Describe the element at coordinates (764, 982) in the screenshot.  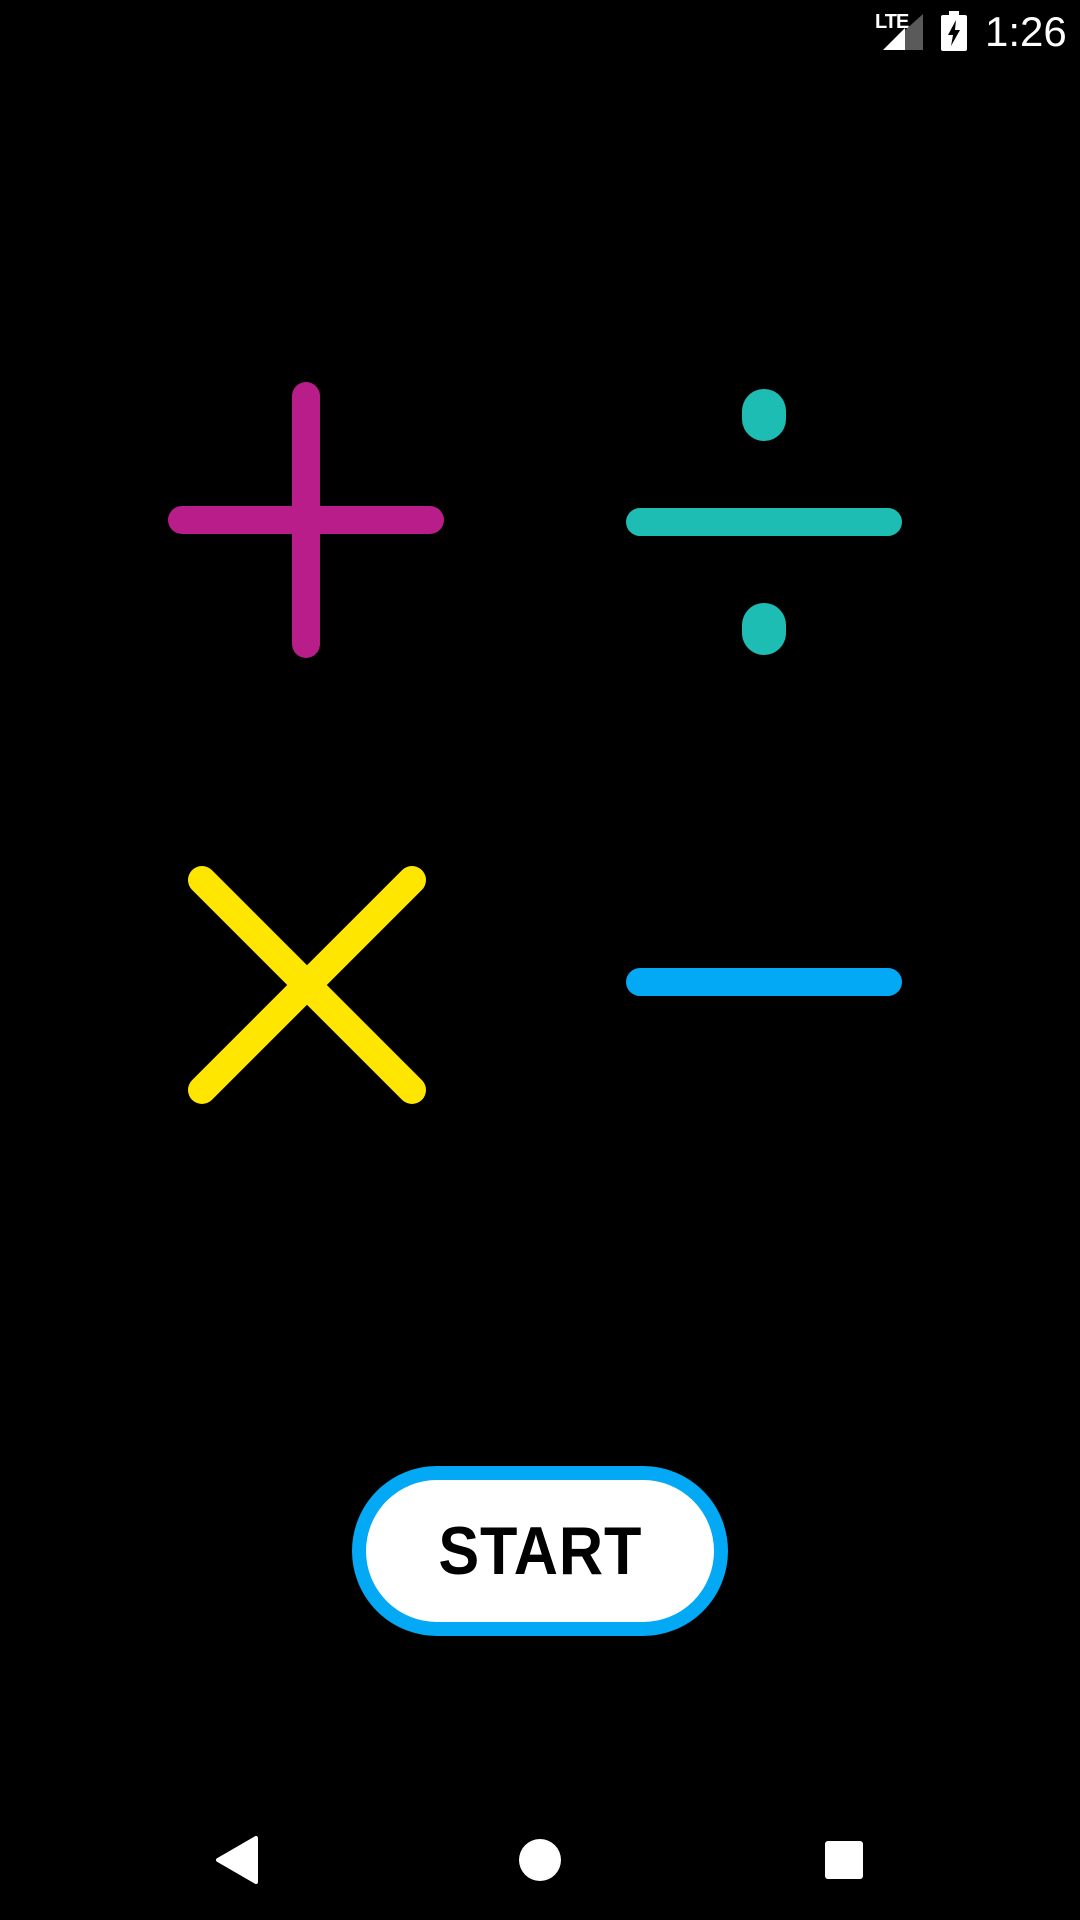
I see `minus-icon` at that location.